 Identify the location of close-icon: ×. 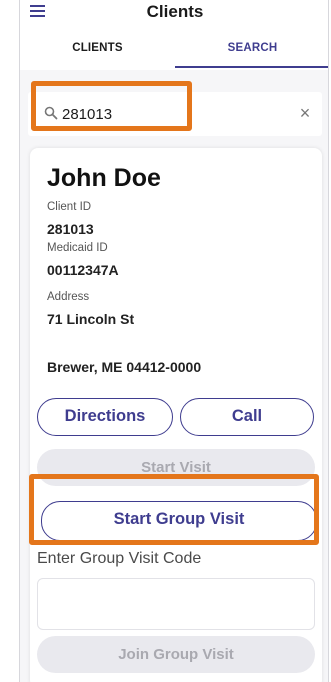
(305, 113).